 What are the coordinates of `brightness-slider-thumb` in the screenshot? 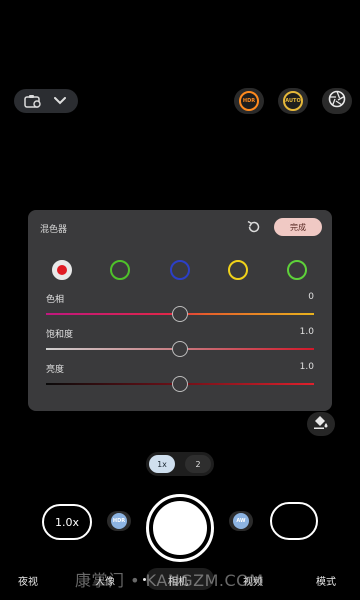 It's located at (180, 384).